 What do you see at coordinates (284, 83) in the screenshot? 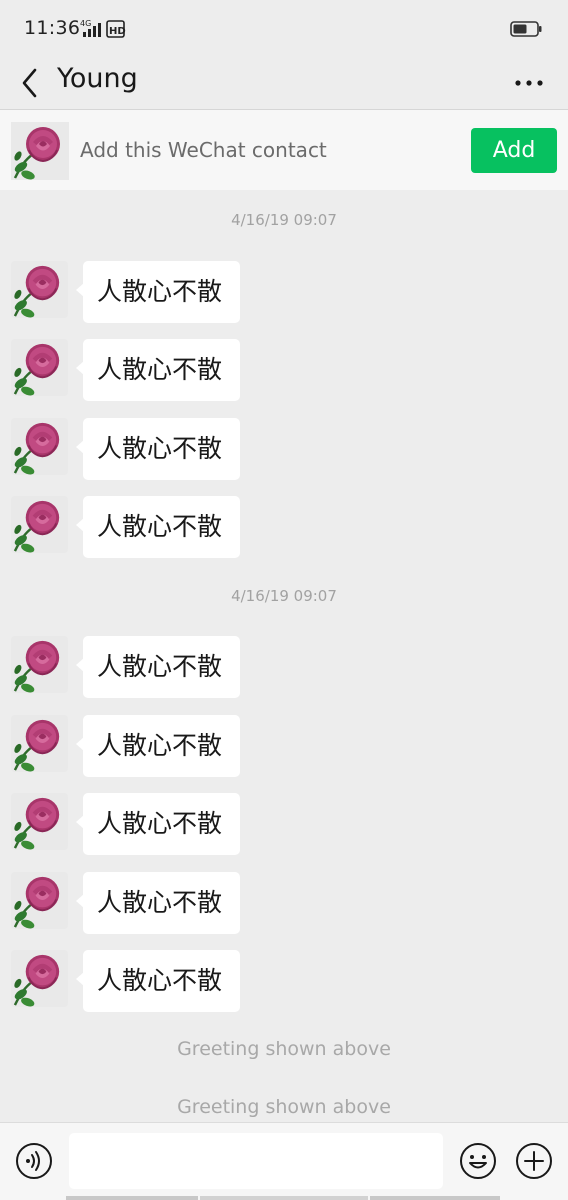
I see `nav-bar: Young` at bounding box center [284, 83].